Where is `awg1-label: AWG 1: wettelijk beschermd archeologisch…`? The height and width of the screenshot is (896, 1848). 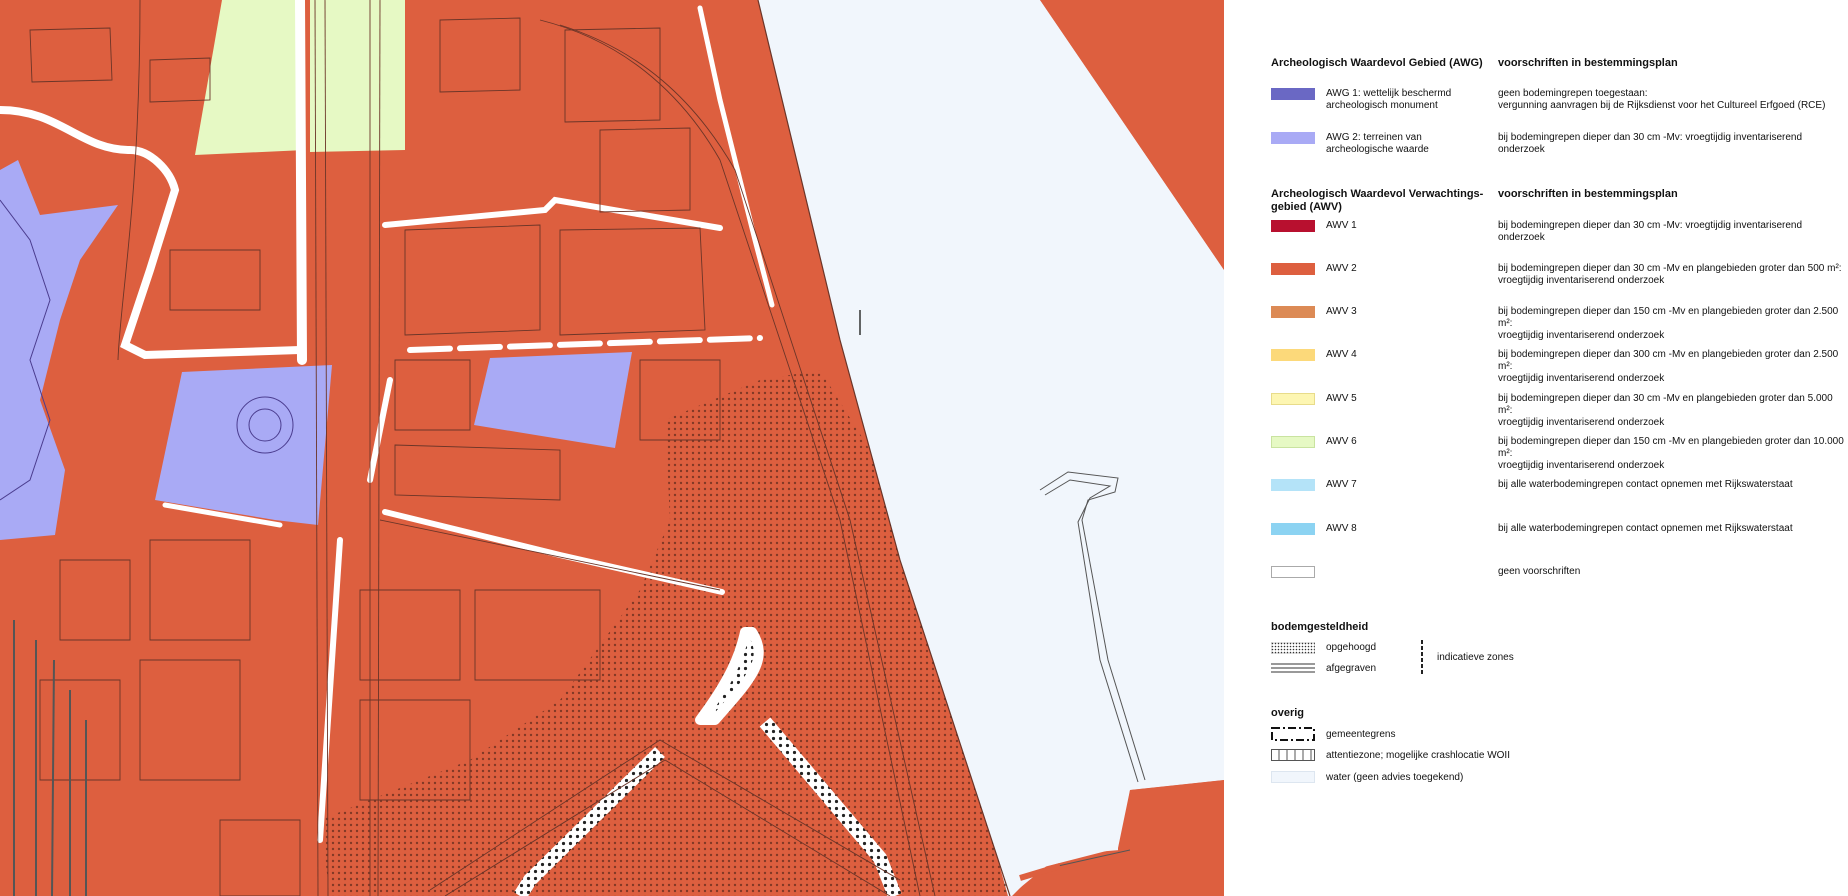 awg1-label: AWG 1: wettelijk beschermd archeologisch… is located at coordinates (1389, 99).